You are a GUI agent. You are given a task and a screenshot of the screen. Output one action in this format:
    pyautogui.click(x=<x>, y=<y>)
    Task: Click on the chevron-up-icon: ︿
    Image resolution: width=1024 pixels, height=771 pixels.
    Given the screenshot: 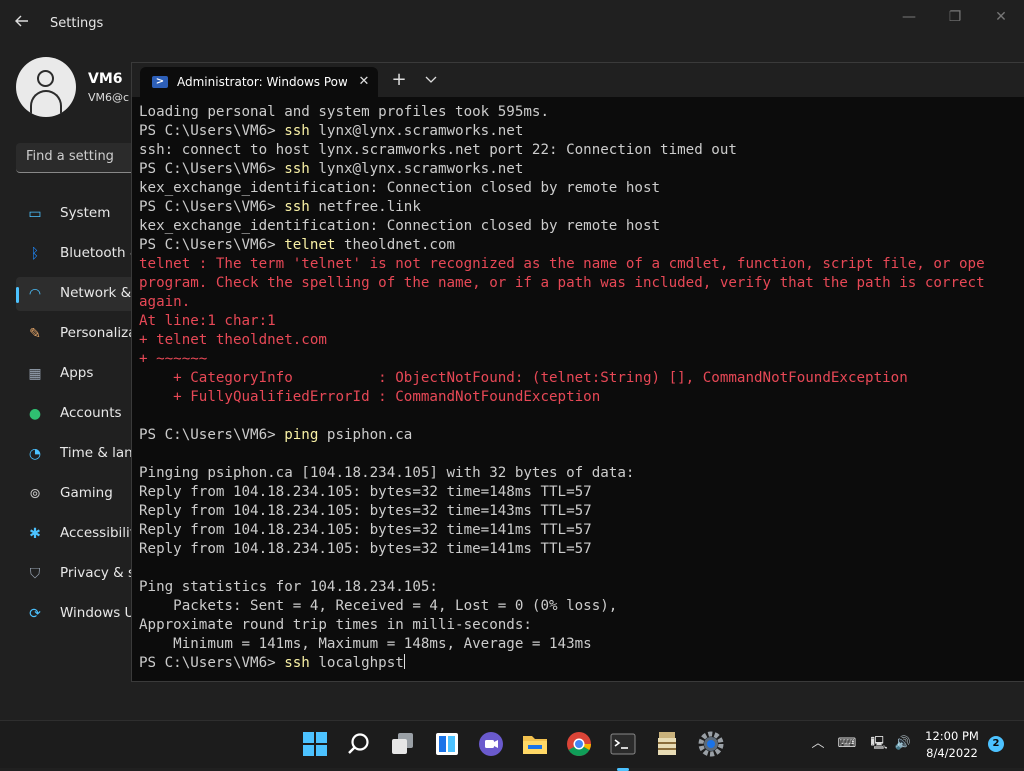 What is the action you would take?
    pyautogui.click(x=818, y=744)
    